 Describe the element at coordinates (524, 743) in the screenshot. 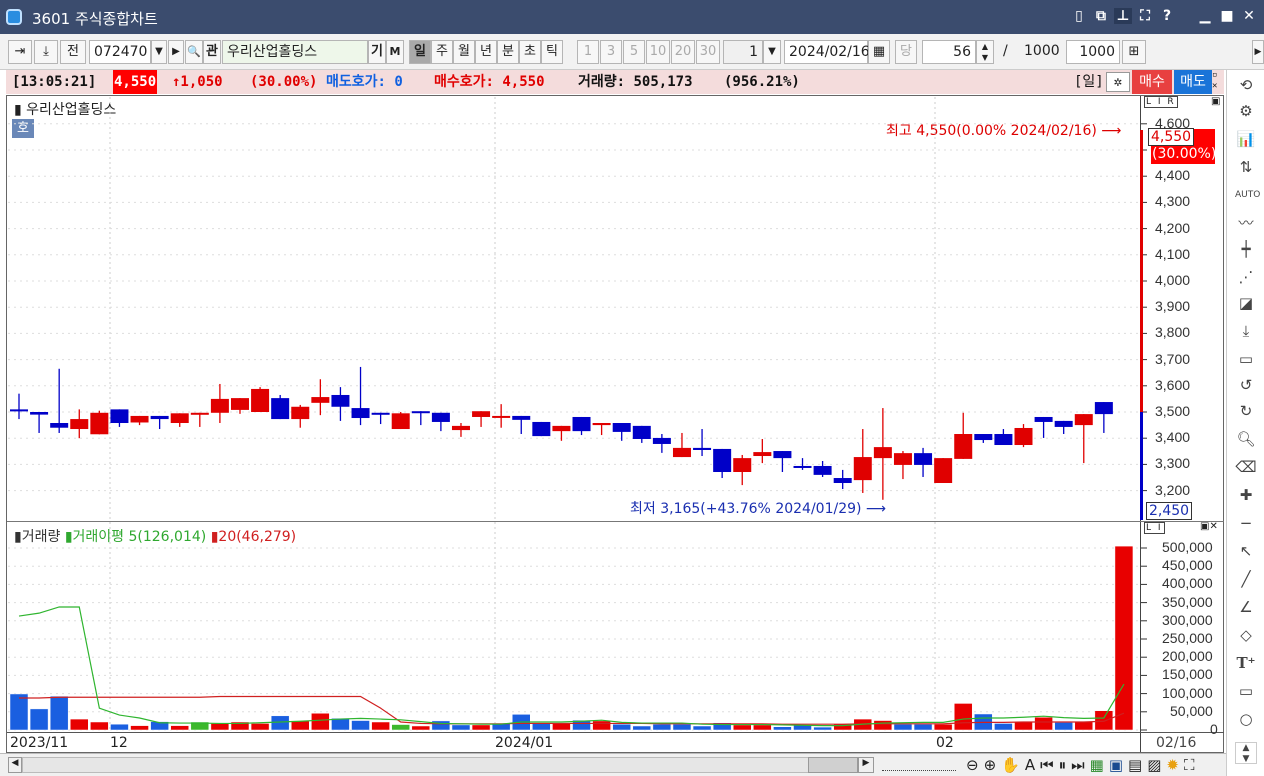

I see `xaxis-label-jan: 2024/01` at that location.